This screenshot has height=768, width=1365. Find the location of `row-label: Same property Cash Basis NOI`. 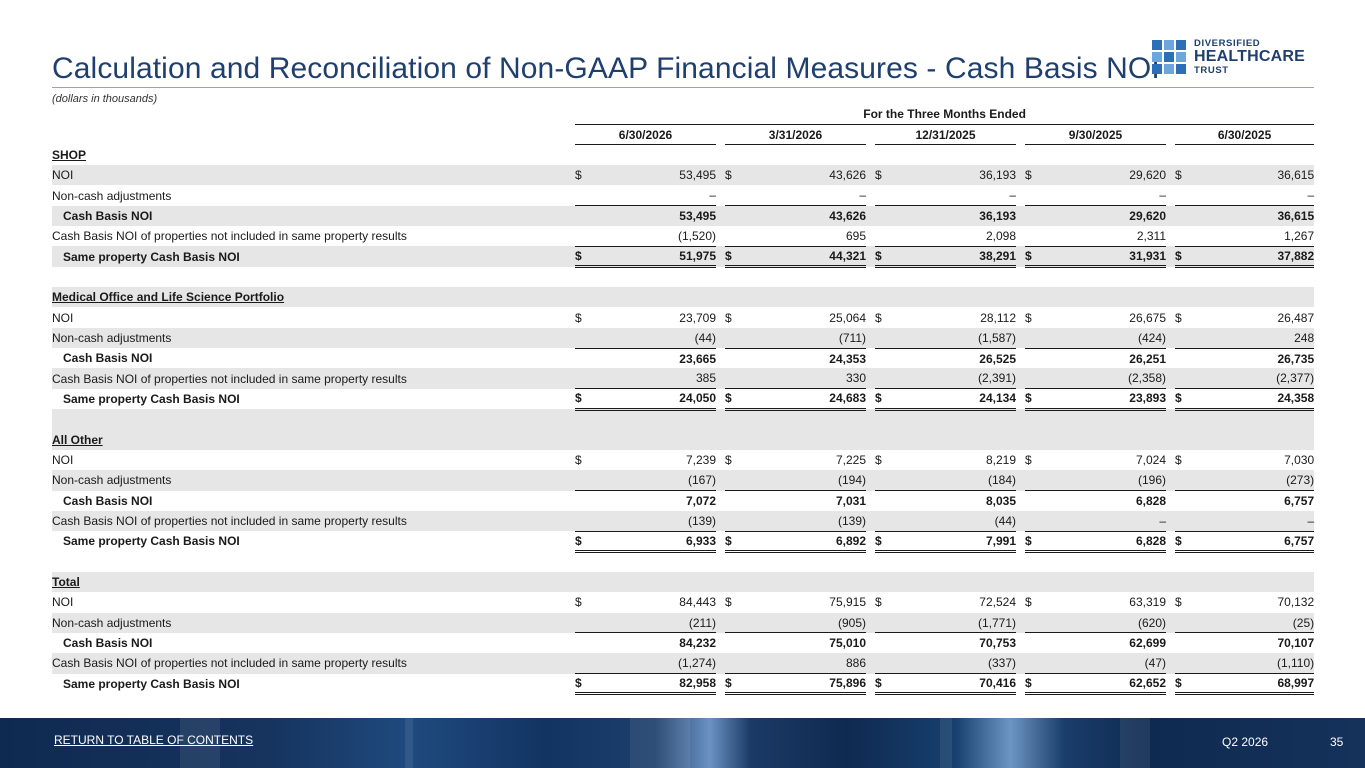

row-label: Same property Cash Basis NOI is located at coordinates (151, 683).